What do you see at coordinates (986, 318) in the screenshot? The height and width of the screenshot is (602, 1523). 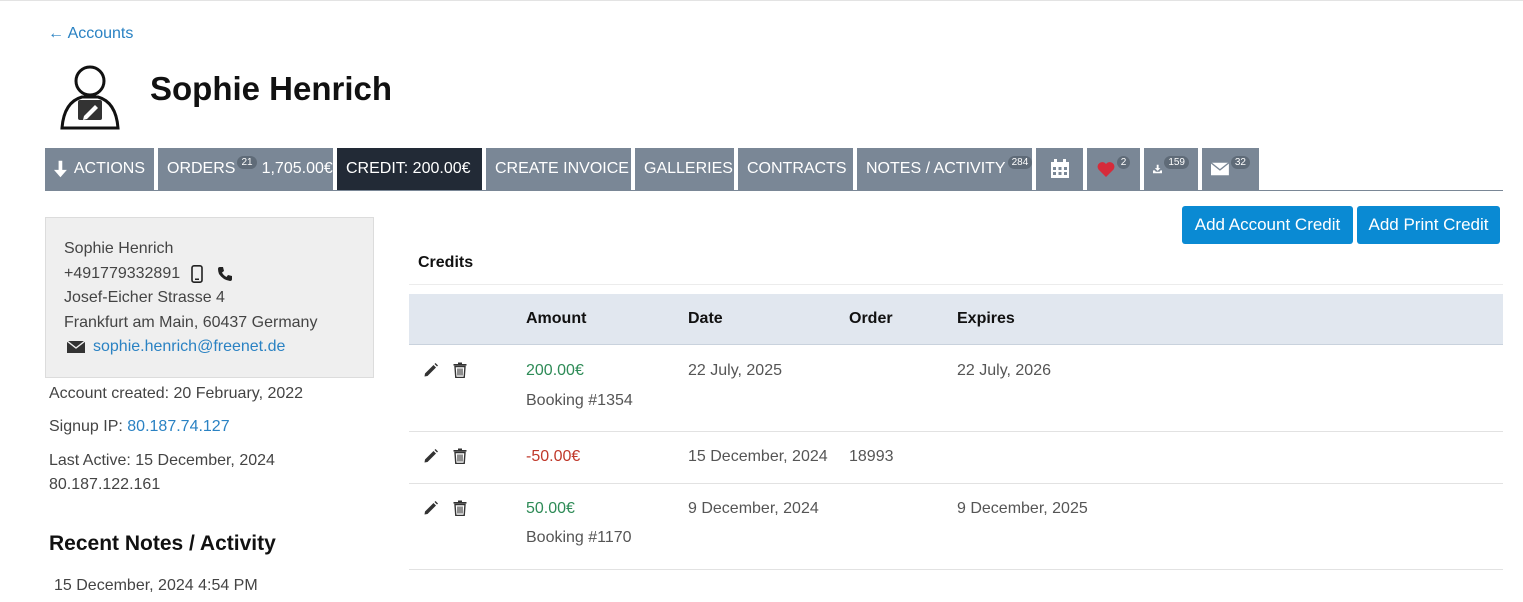 I see `column-expires: Expires` at bounding box center [986, 318].